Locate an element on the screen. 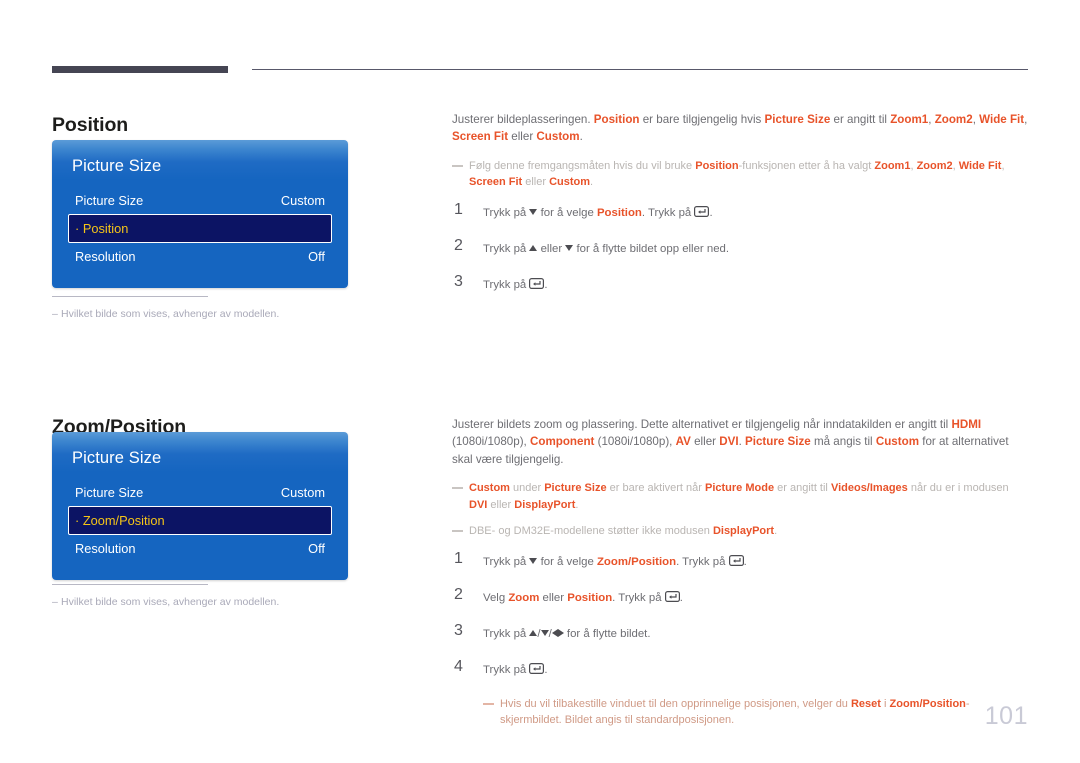 This screenshot has width=1080, height=763. note-text: eller is located at coordinates (536, 182).